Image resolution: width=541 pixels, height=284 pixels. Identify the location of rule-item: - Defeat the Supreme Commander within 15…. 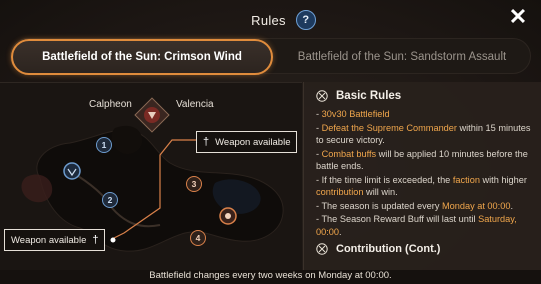
(423, 134).